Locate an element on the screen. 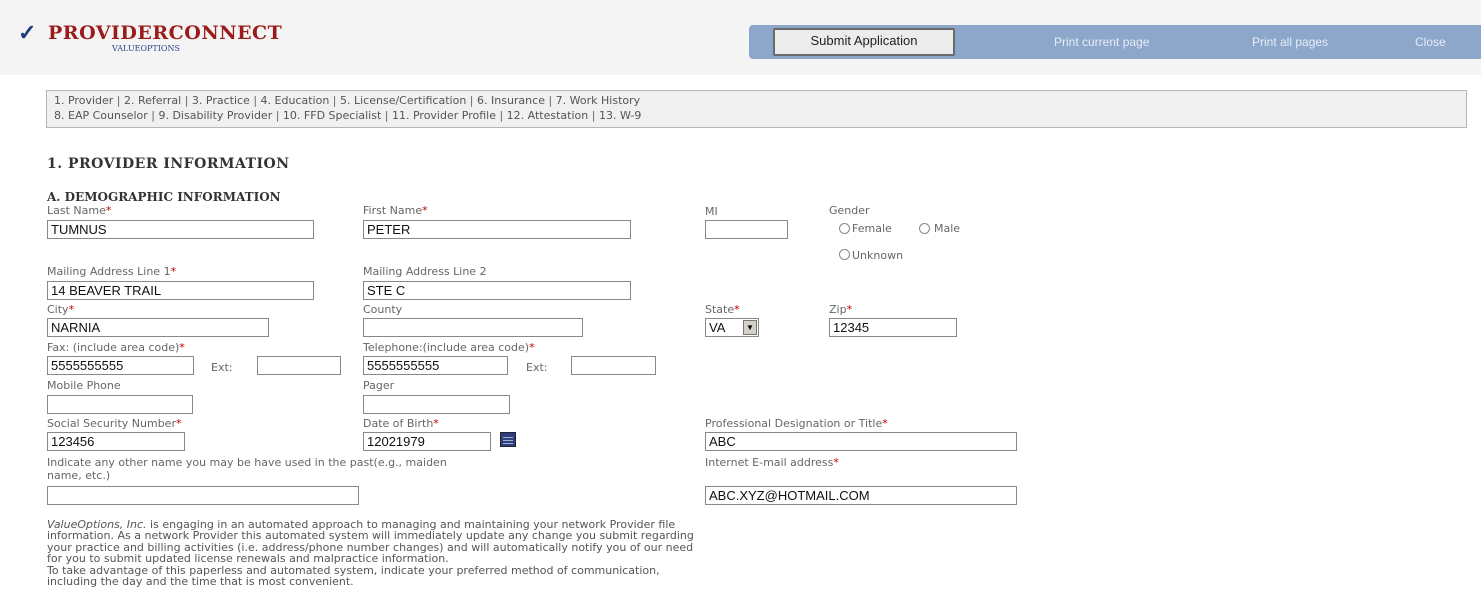 The width and height of the screenshot is (1481, 606). county-field is located at coordinates (473, 327).